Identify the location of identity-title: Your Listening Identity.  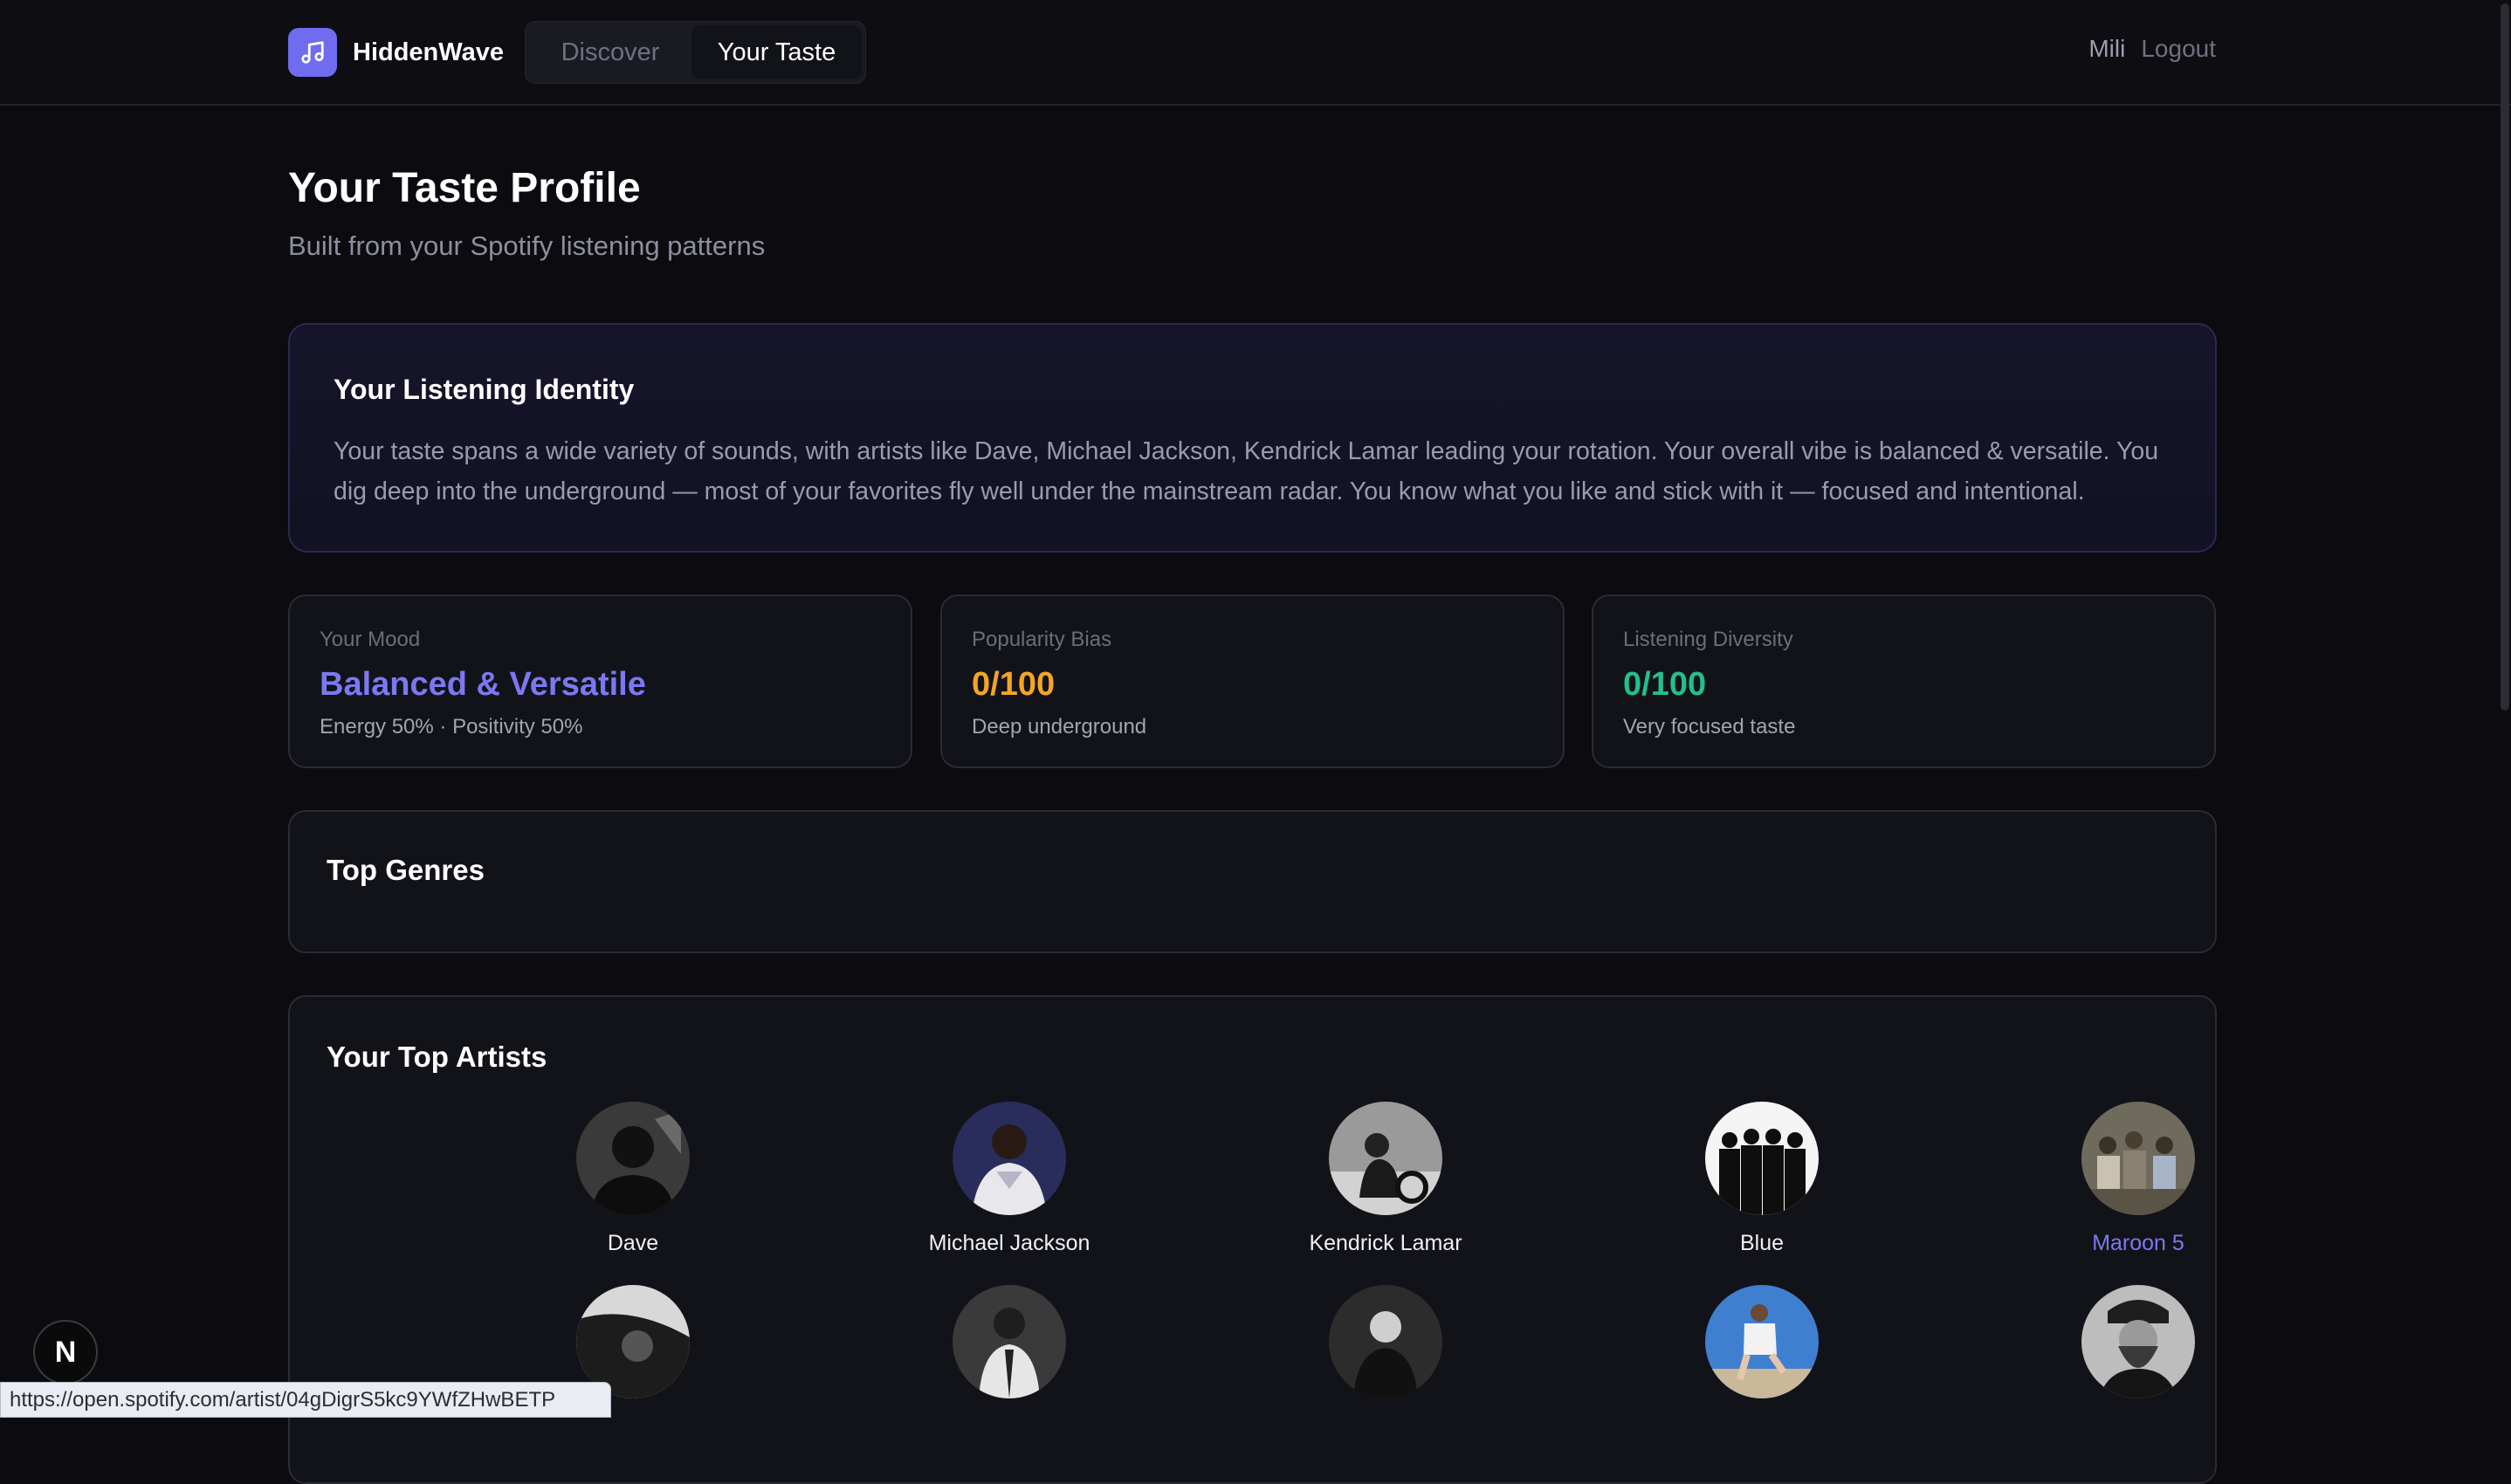
(484, 390).